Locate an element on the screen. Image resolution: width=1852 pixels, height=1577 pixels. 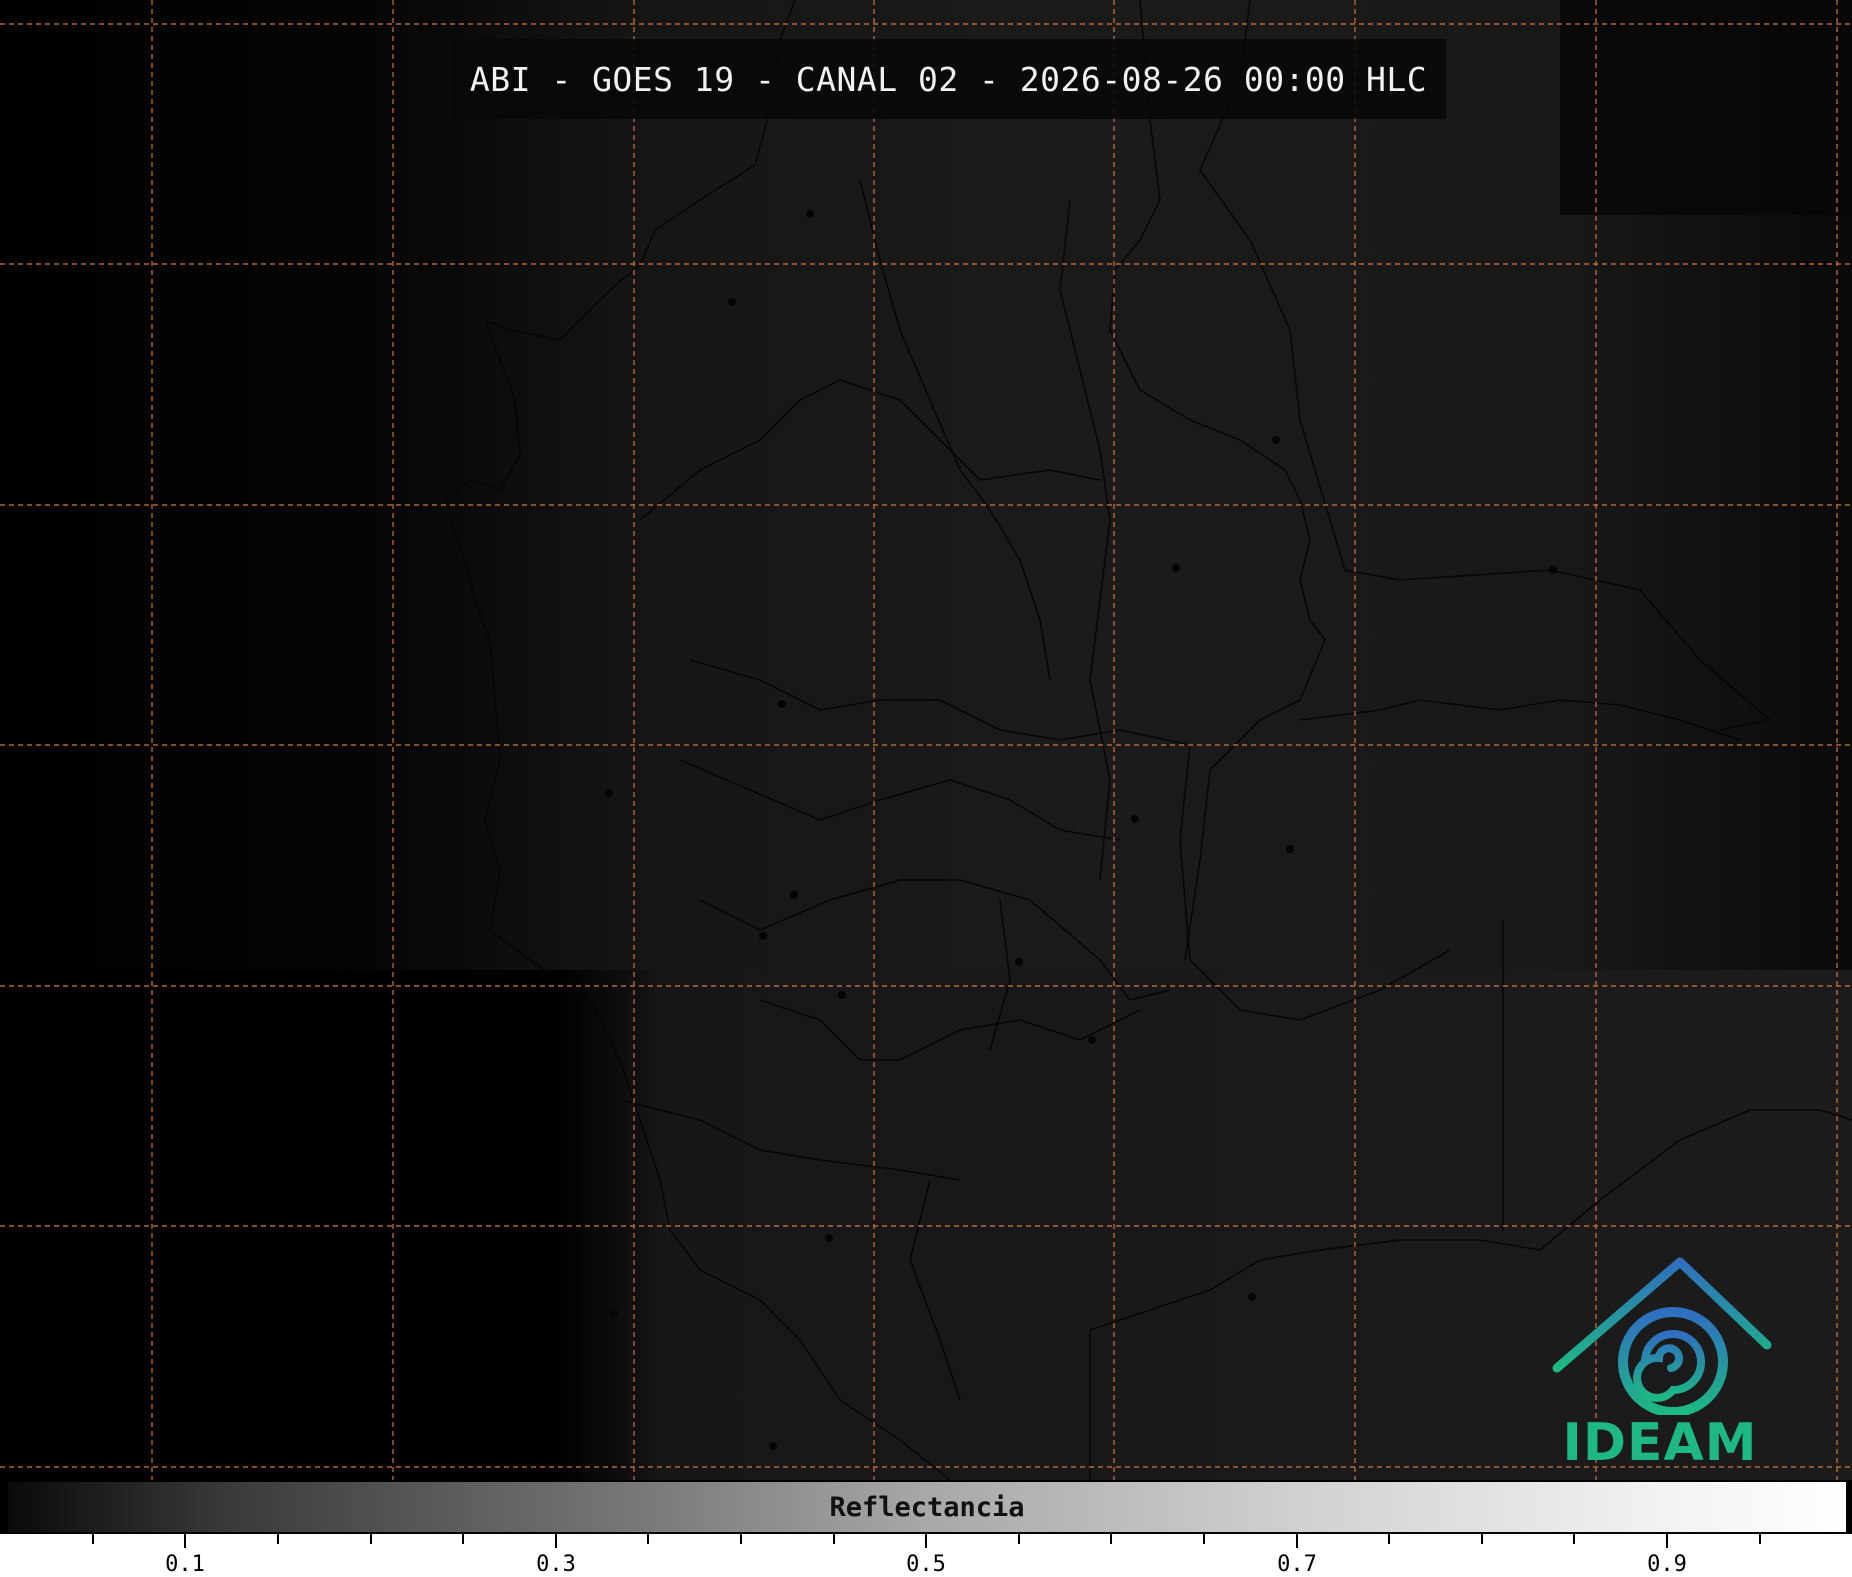
colorbar-tick-label: 0.9 is located at coordinates (1667, 1564).